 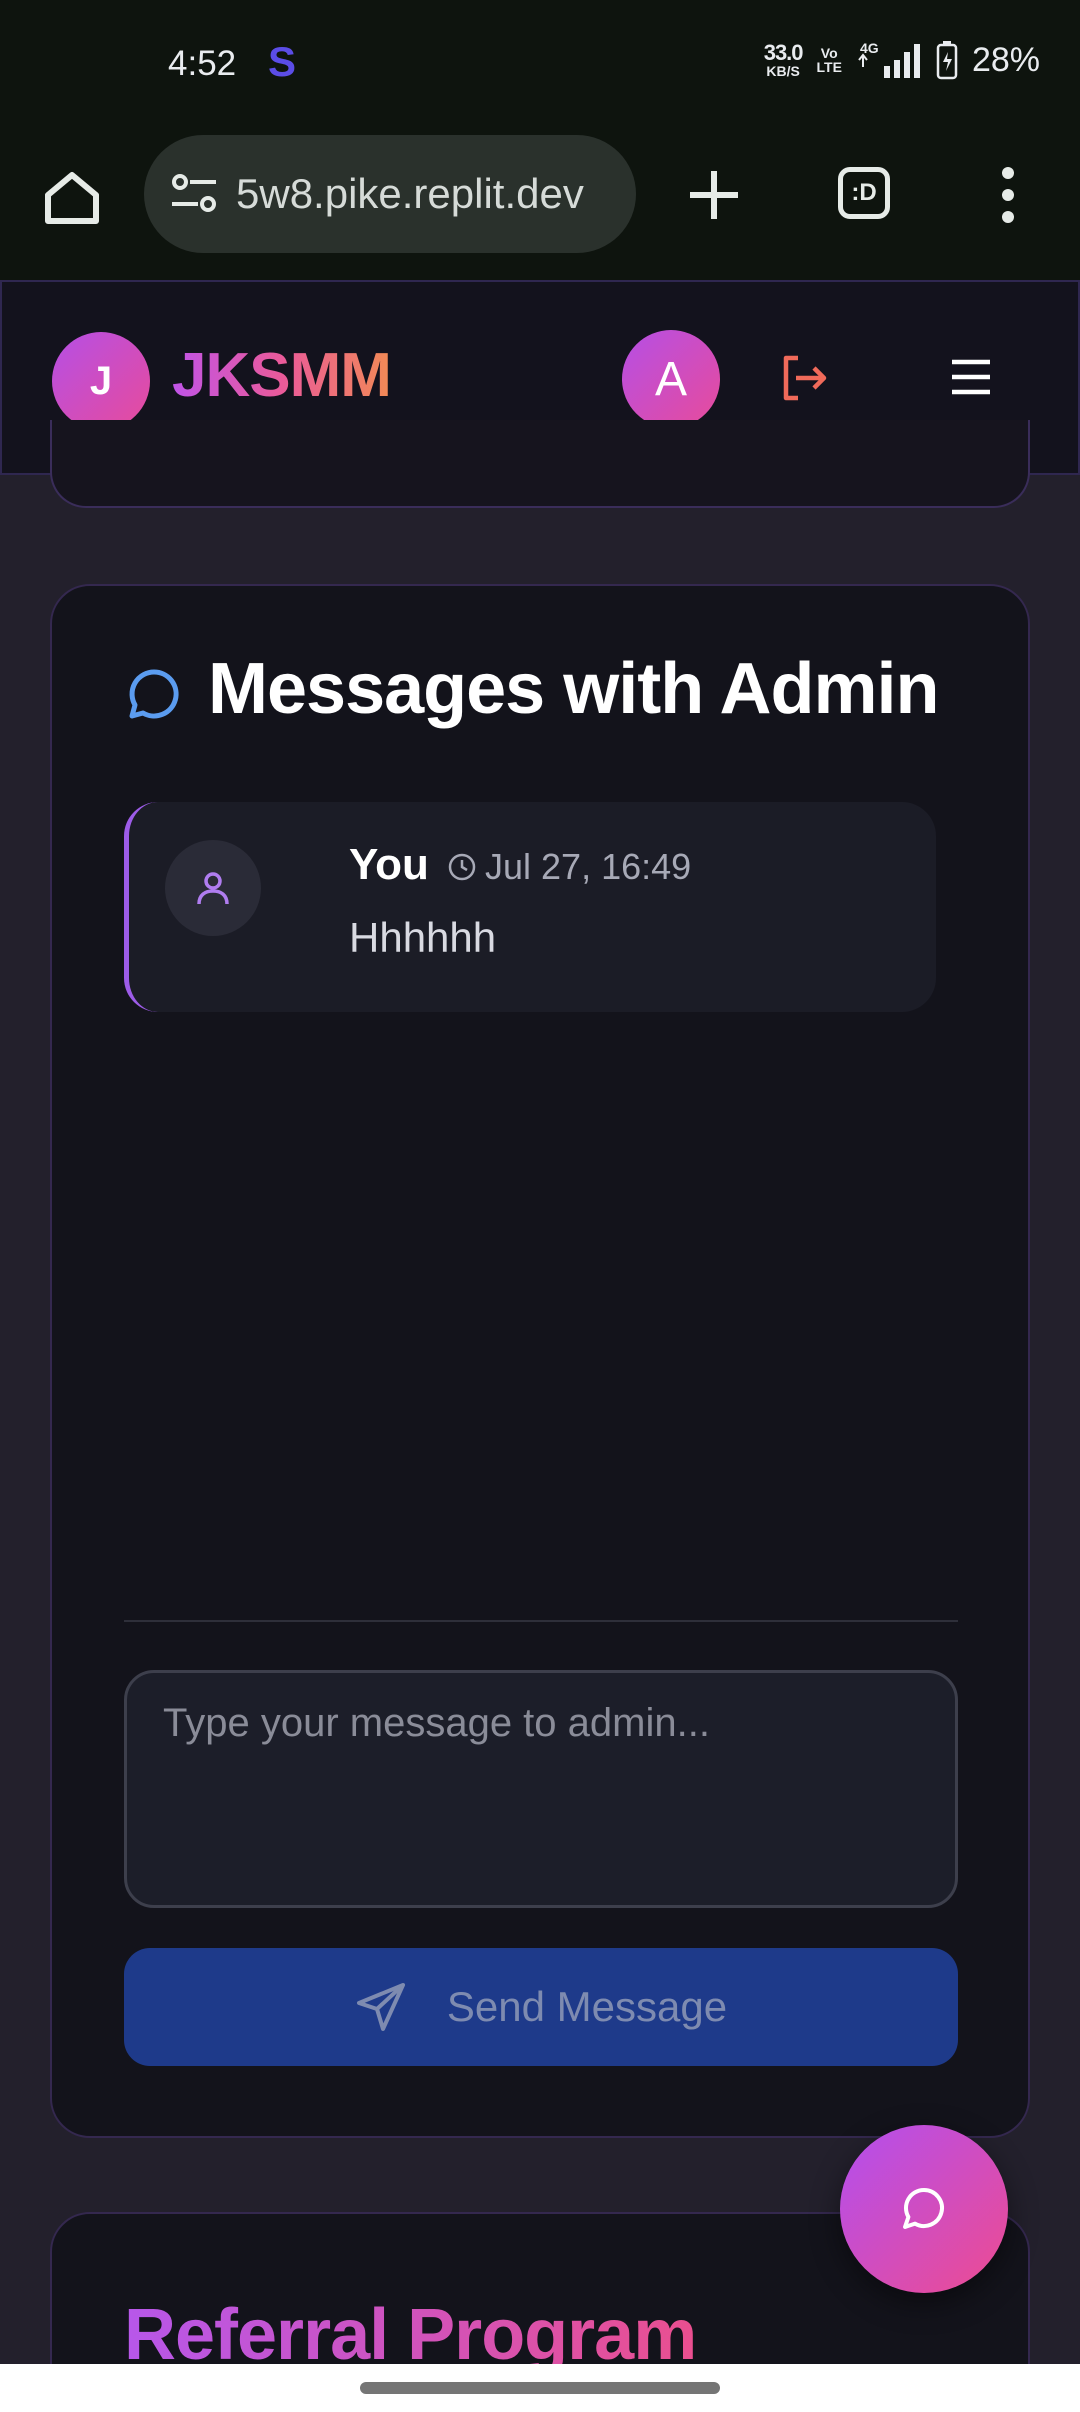 What do you see at coordinates (421, 194) in the screenshot?
I see `url-text: 5w8.pike.replit.dev` at bounding box center [421, 194].